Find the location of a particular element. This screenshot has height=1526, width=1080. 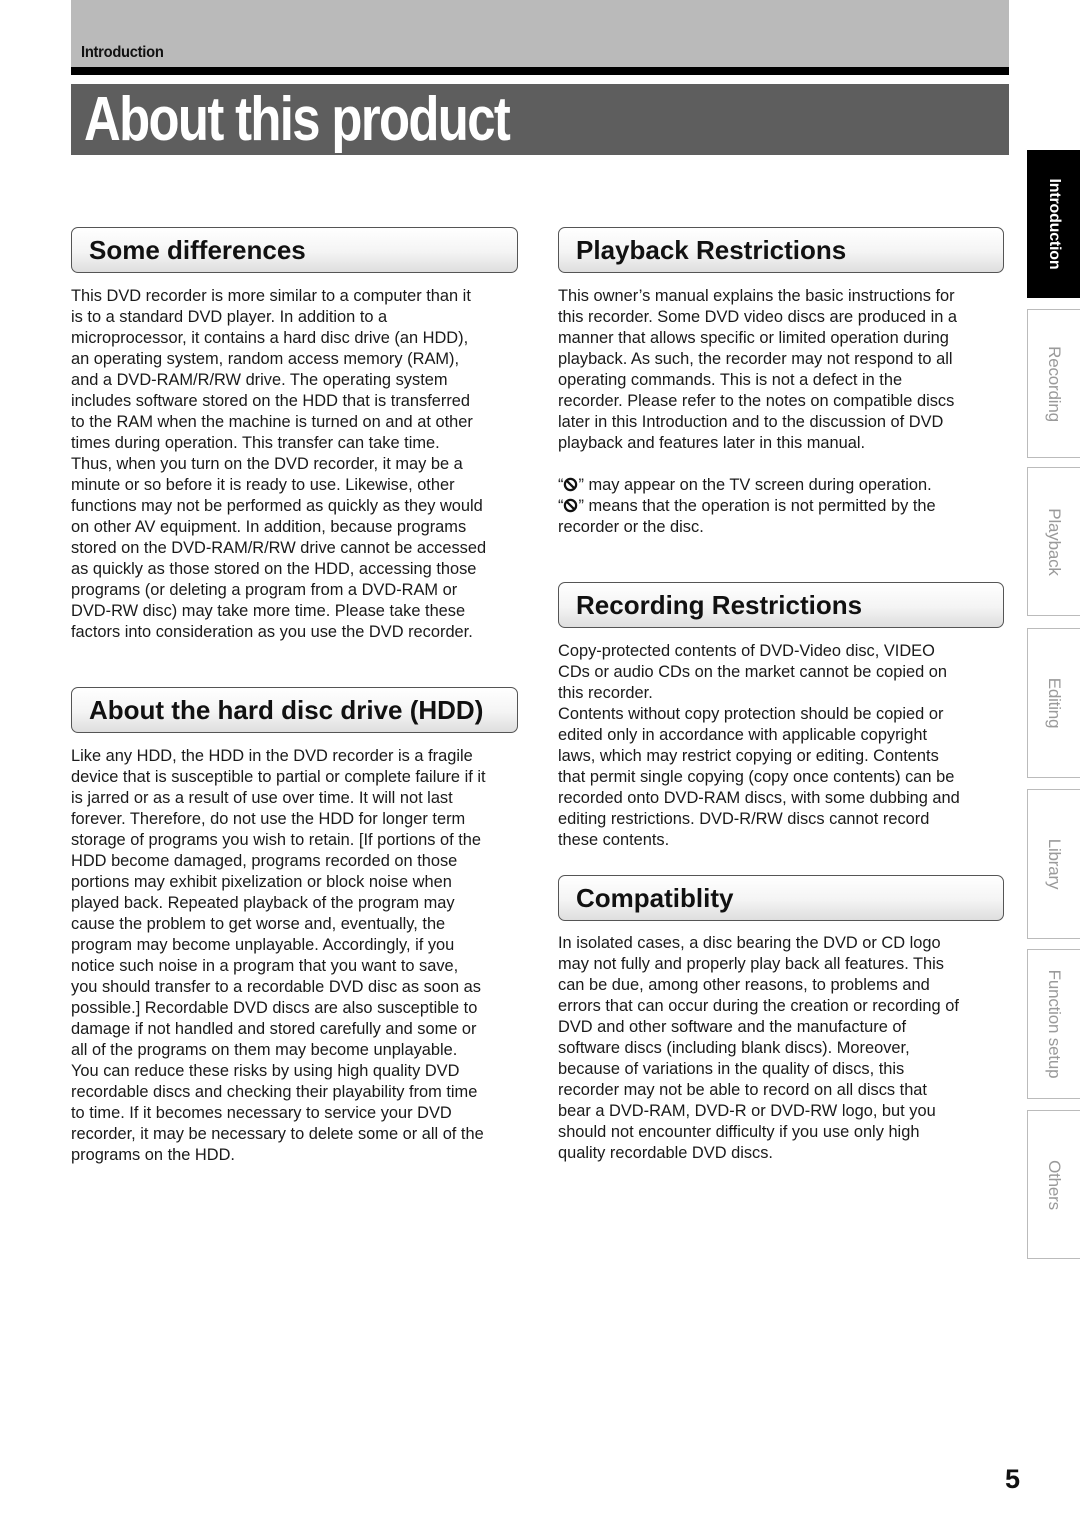

side-tab-library: Library is located at coordinates (1053, 864).